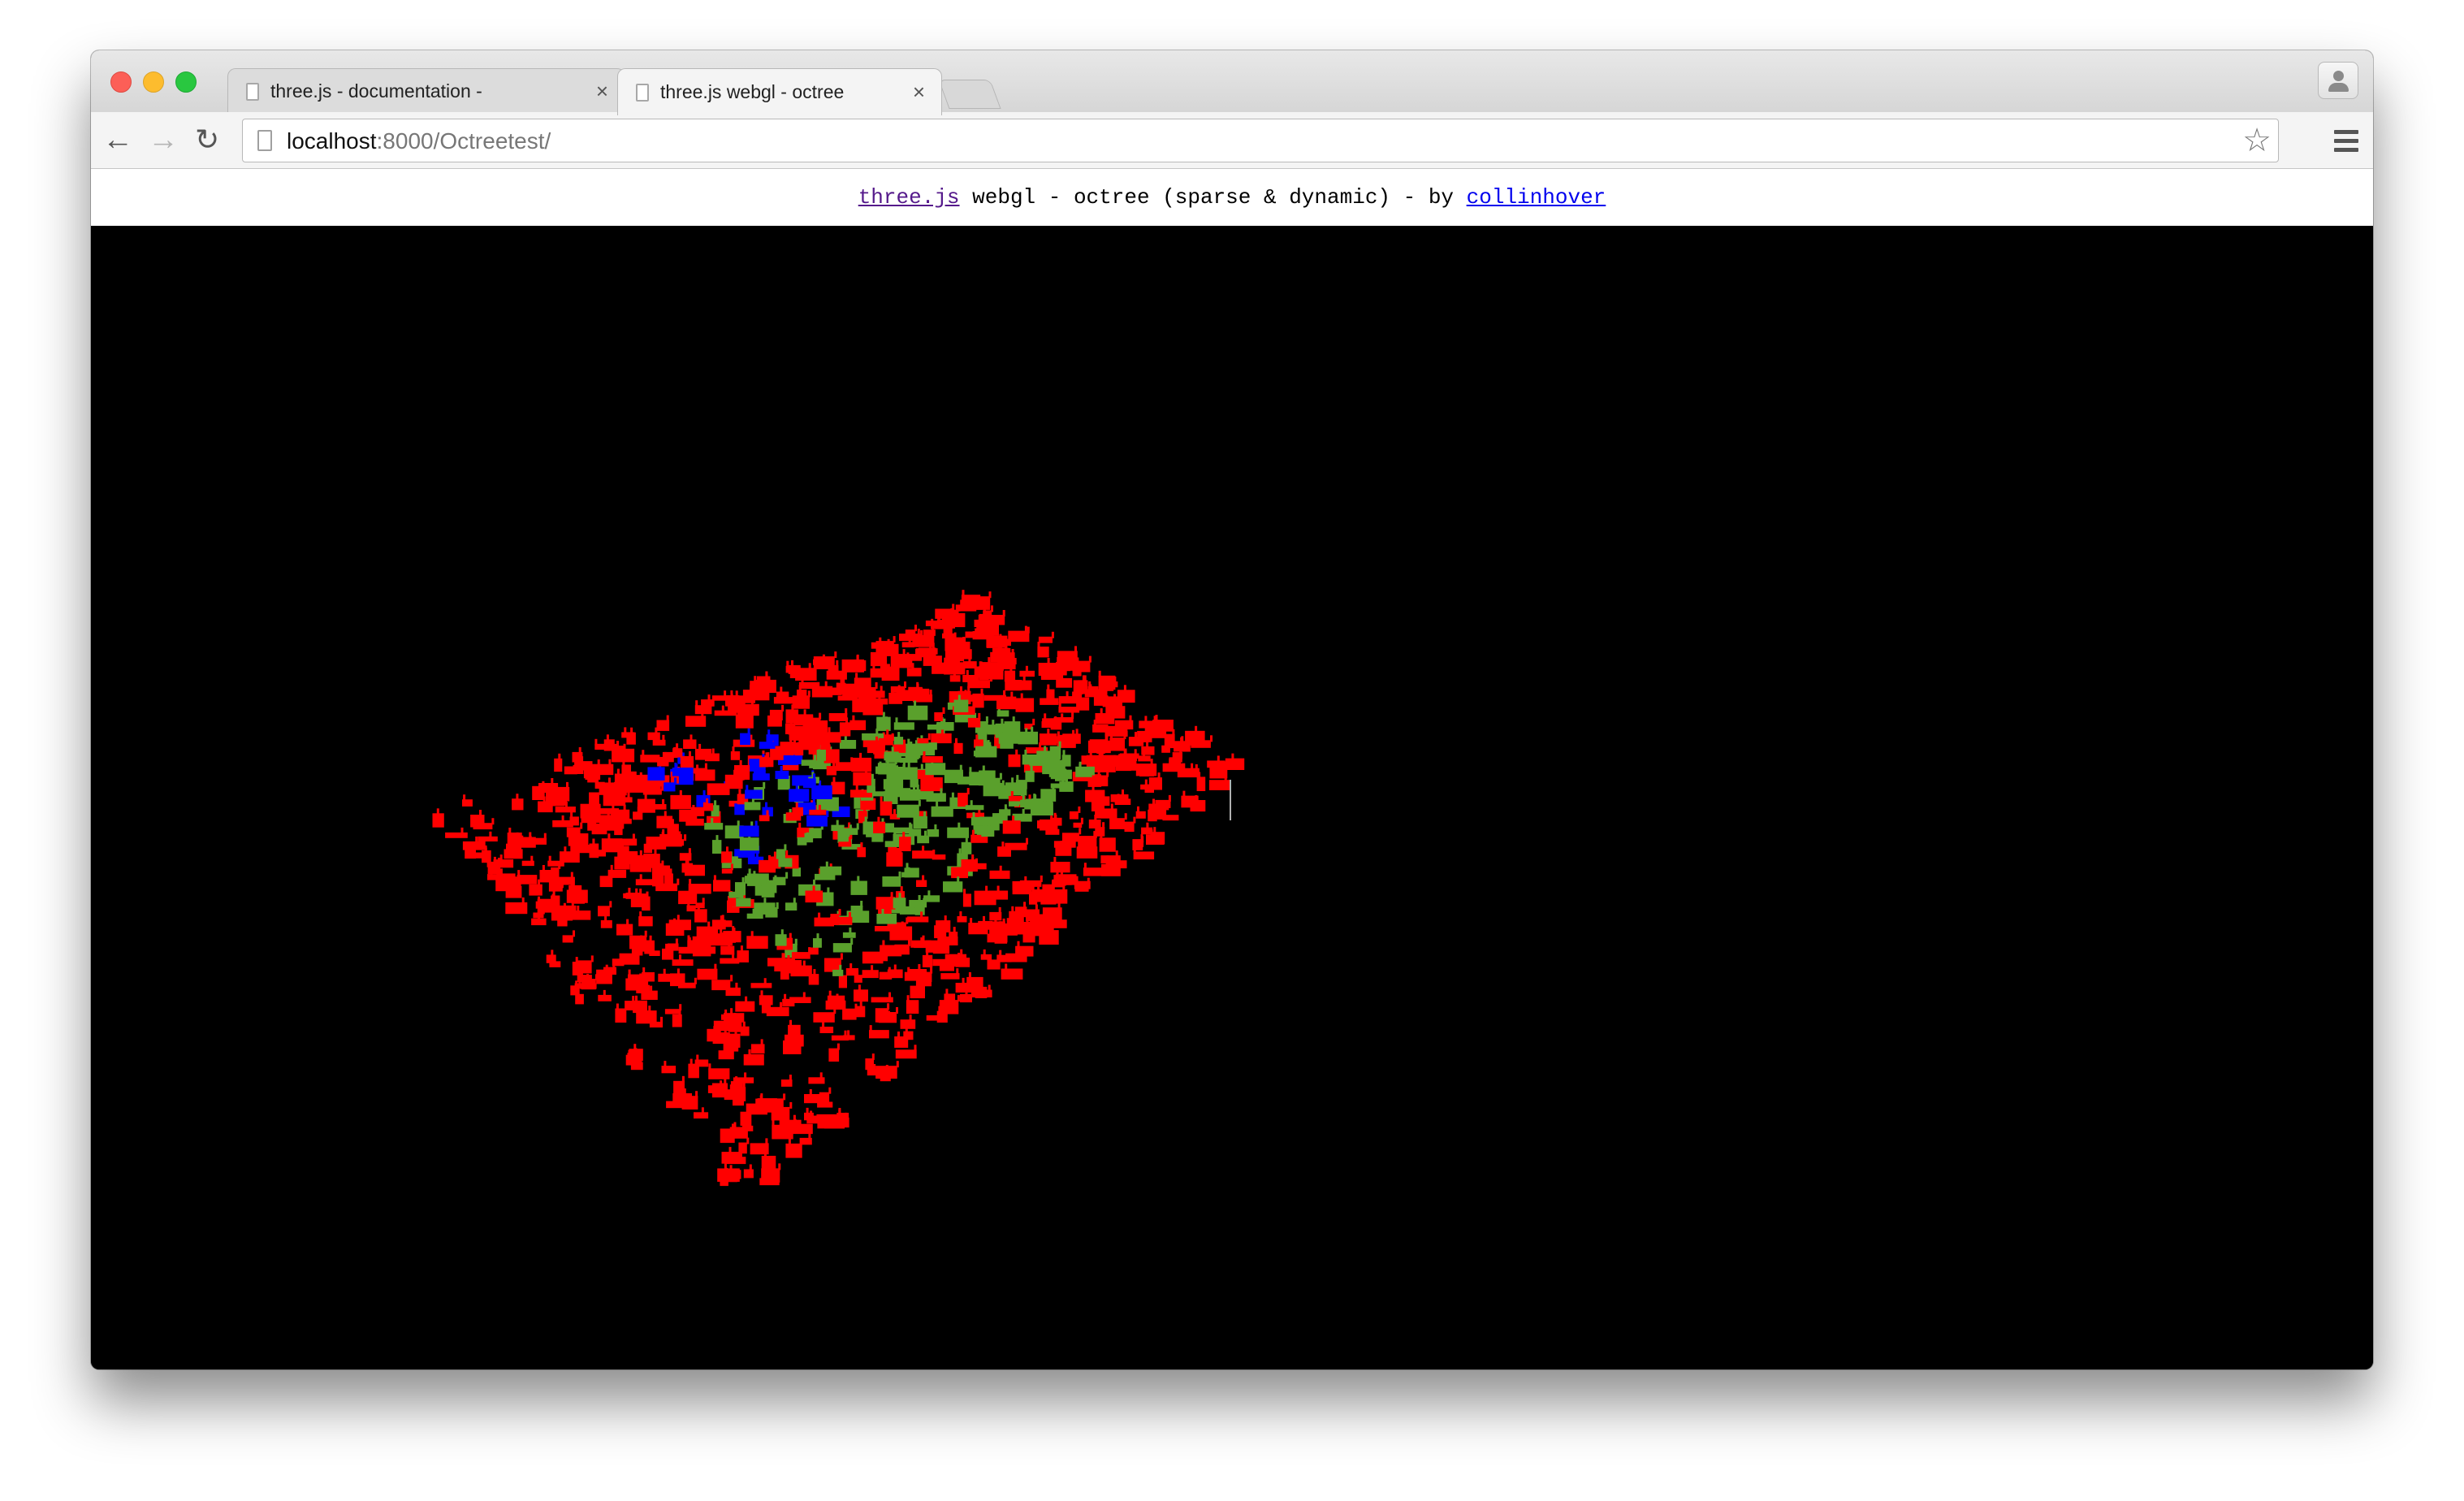 The height and width of the screenshot is (1501, 2464). I want to click on profile-button, so click(2338, 80).